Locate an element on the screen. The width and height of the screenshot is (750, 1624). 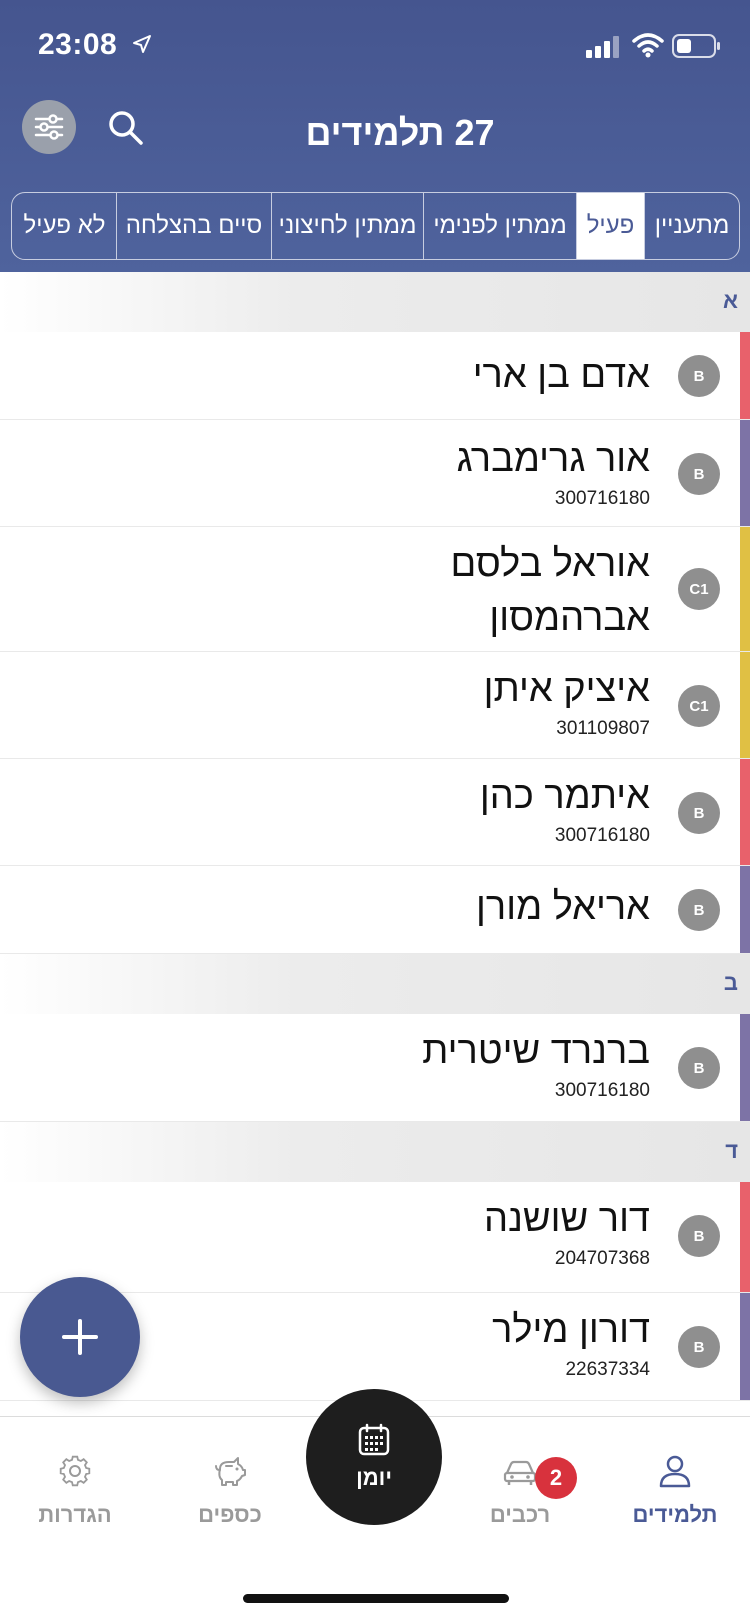
student-row: B דור שושנה 204707368 is located at coordinates (375, 1237).